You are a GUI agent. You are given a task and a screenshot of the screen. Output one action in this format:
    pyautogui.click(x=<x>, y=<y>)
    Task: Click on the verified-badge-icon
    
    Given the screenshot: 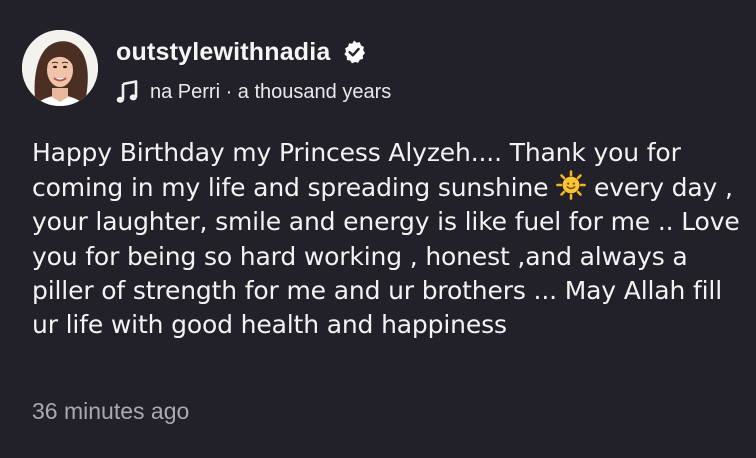 What is the action you would take?
    pyautogui.click(x=354, y=52)
    